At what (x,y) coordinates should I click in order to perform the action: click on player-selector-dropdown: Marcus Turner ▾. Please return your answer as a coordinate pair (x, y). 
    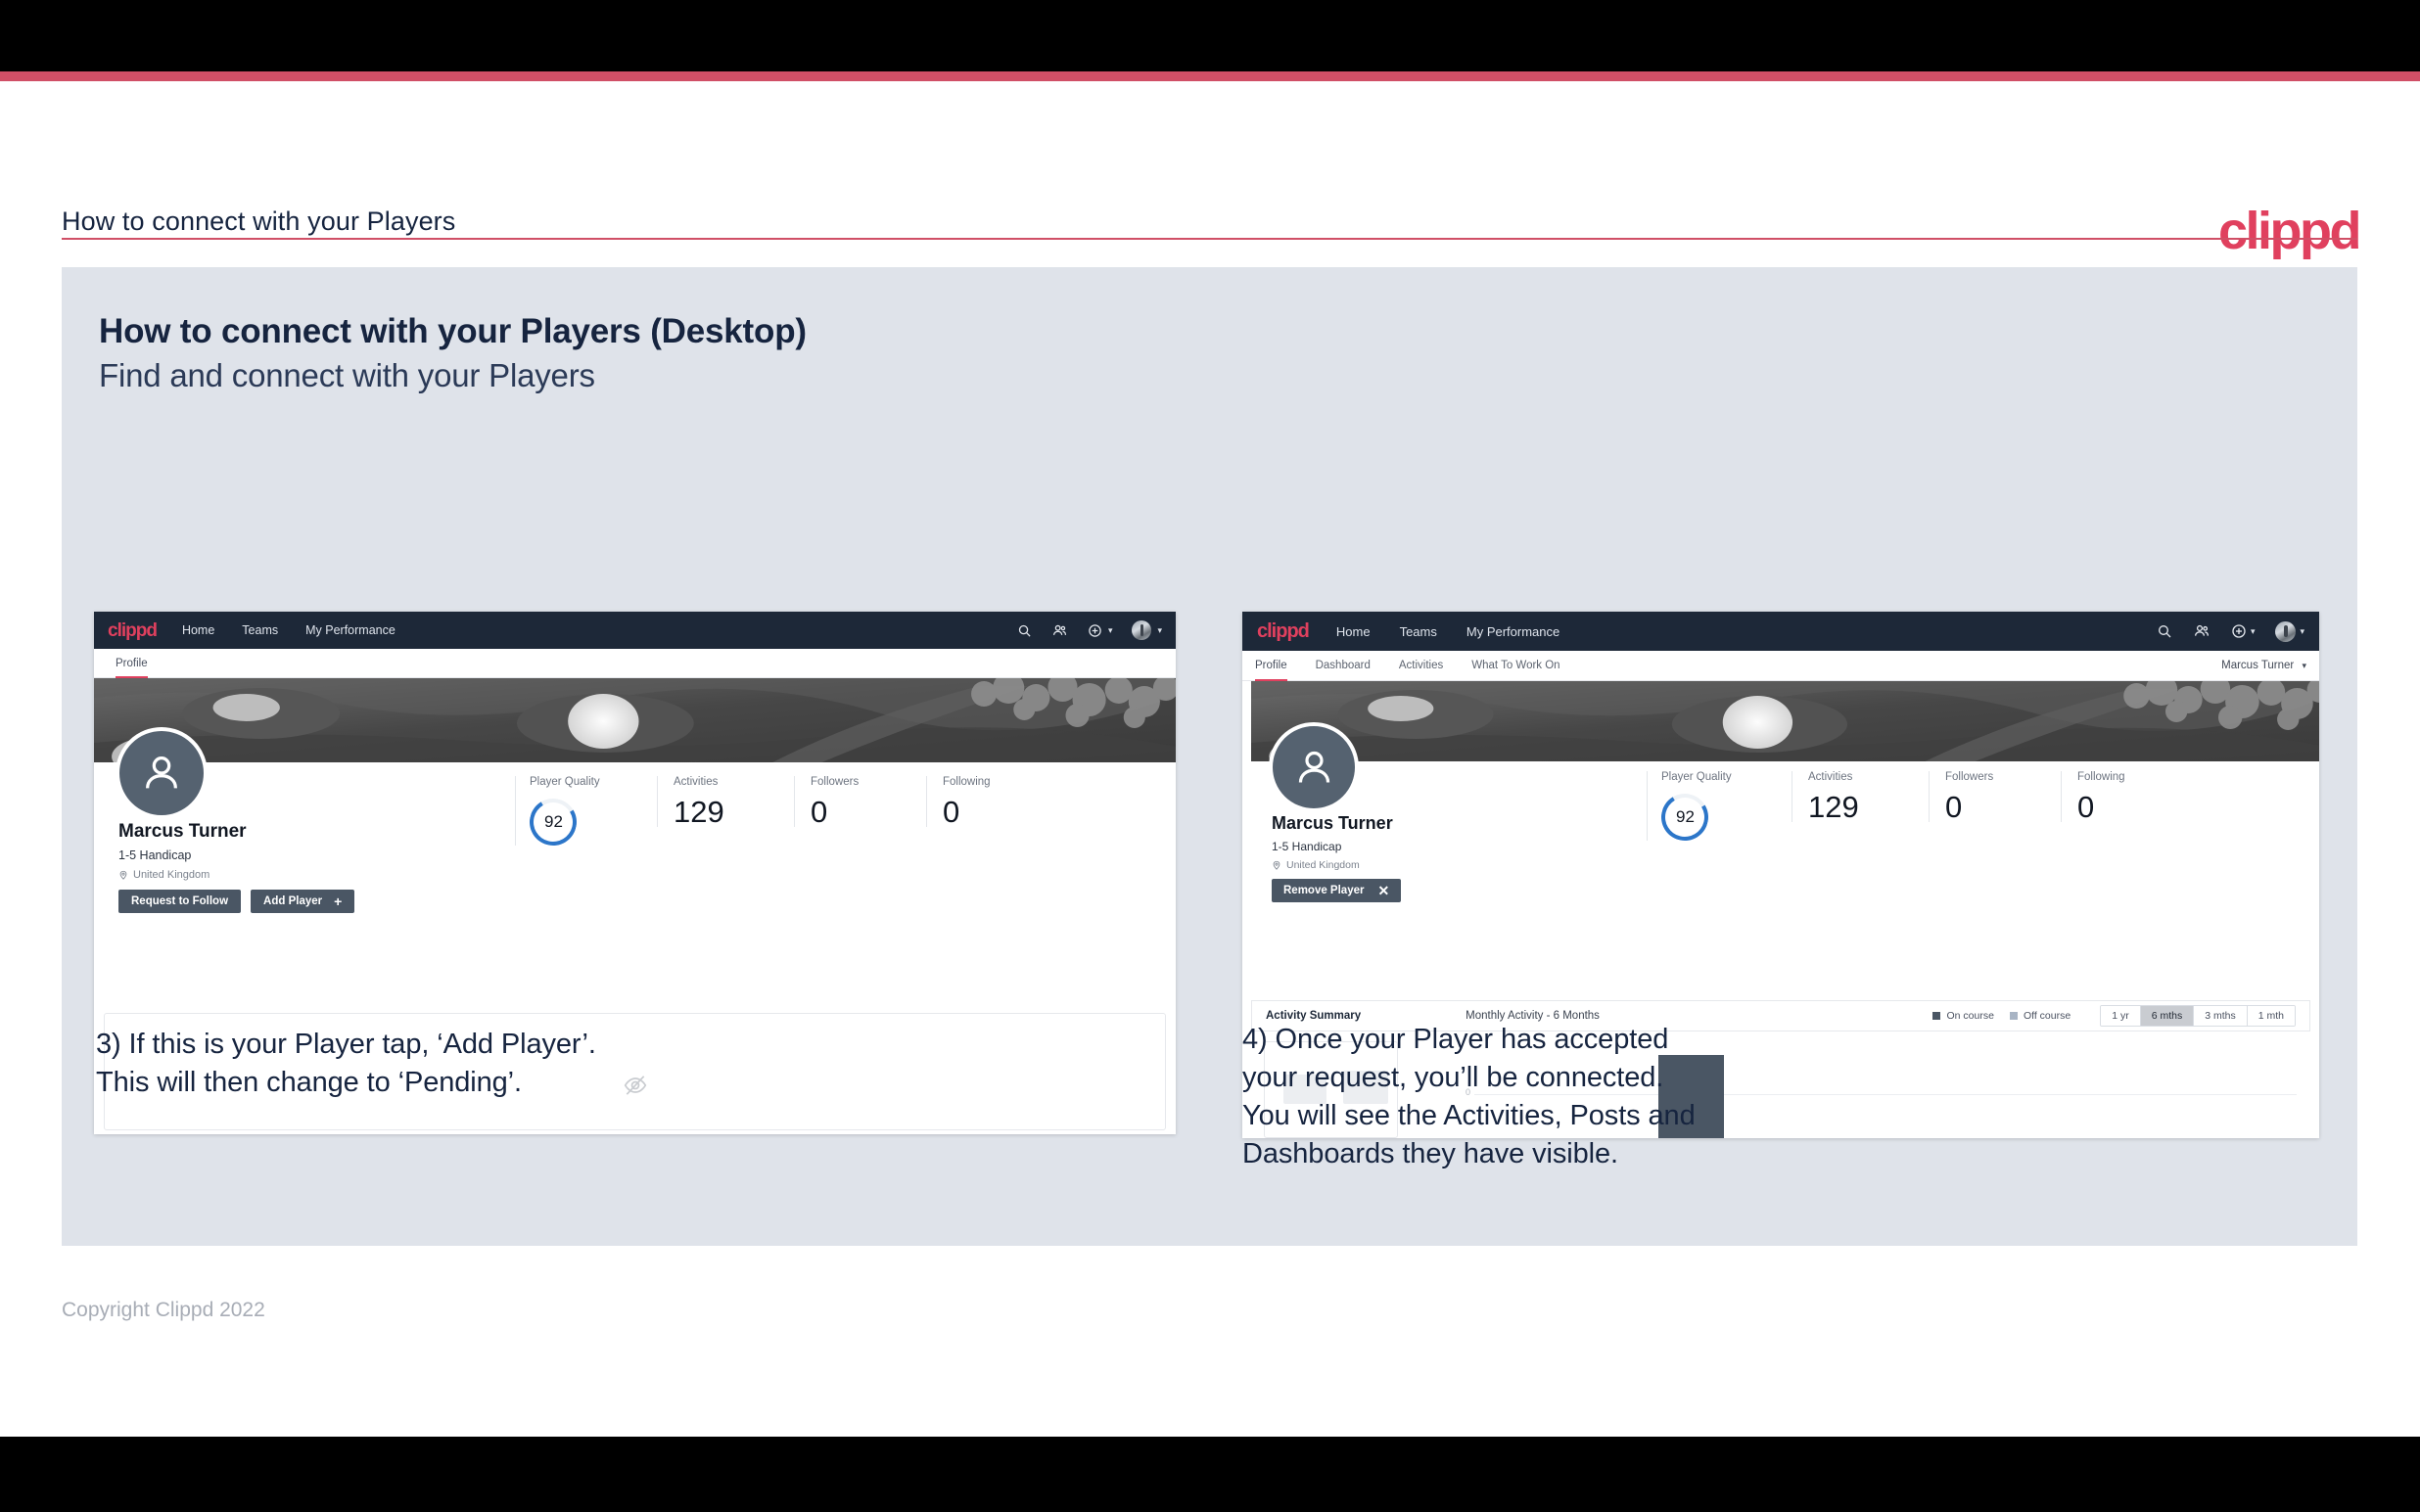
    Looking at the image, I should click on (2263, 666).